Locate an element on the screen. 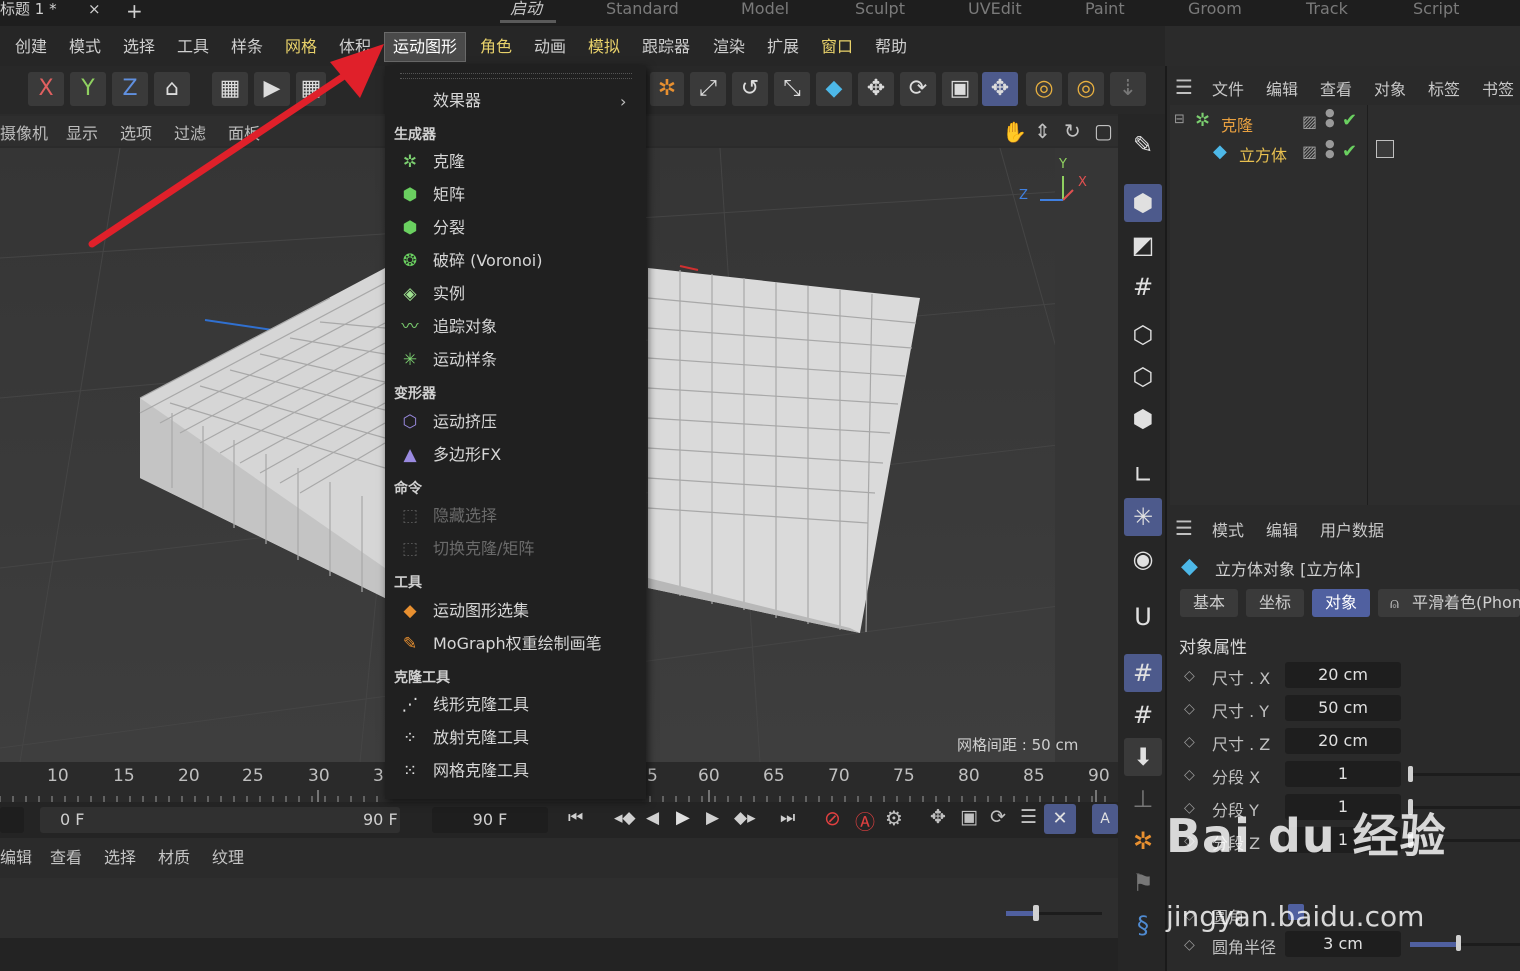 This screenshot has height=971, width=1520. om-menu-bookmarks: 书签 is located at coordinates (1498, 88).